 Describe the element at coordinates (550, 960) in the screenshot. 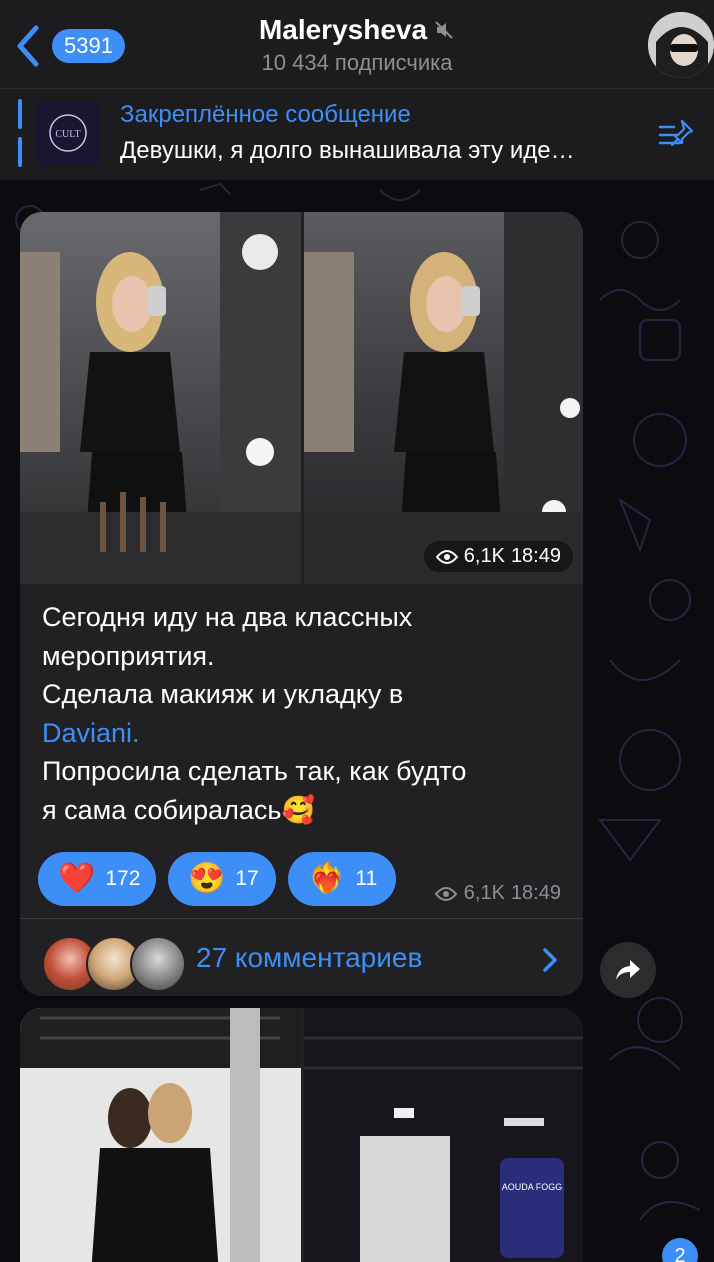

I see `chevron-right-icon` at that location.